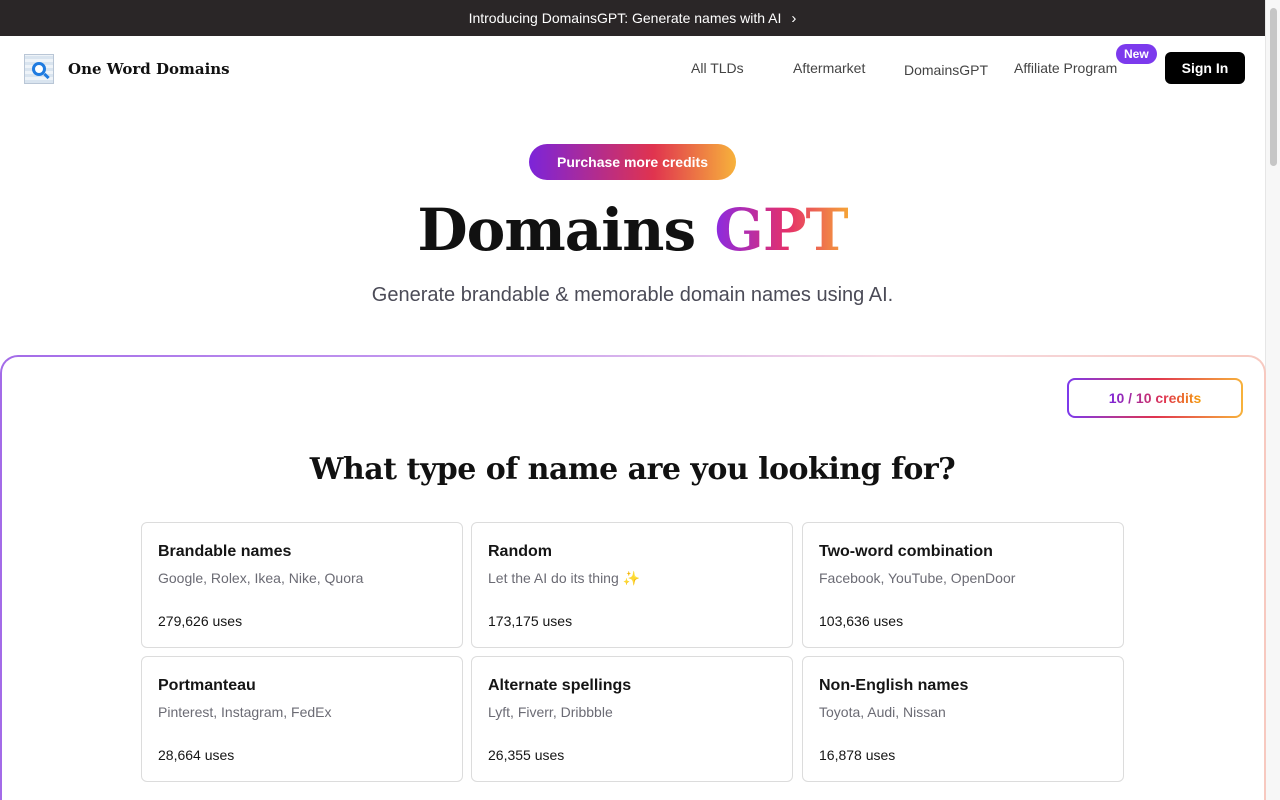 The width and height of the screenshot is (1280, 800). Describe the element at coordinates (225, 551) in the screenshot. I see `card-title: Brandable names` at that location.